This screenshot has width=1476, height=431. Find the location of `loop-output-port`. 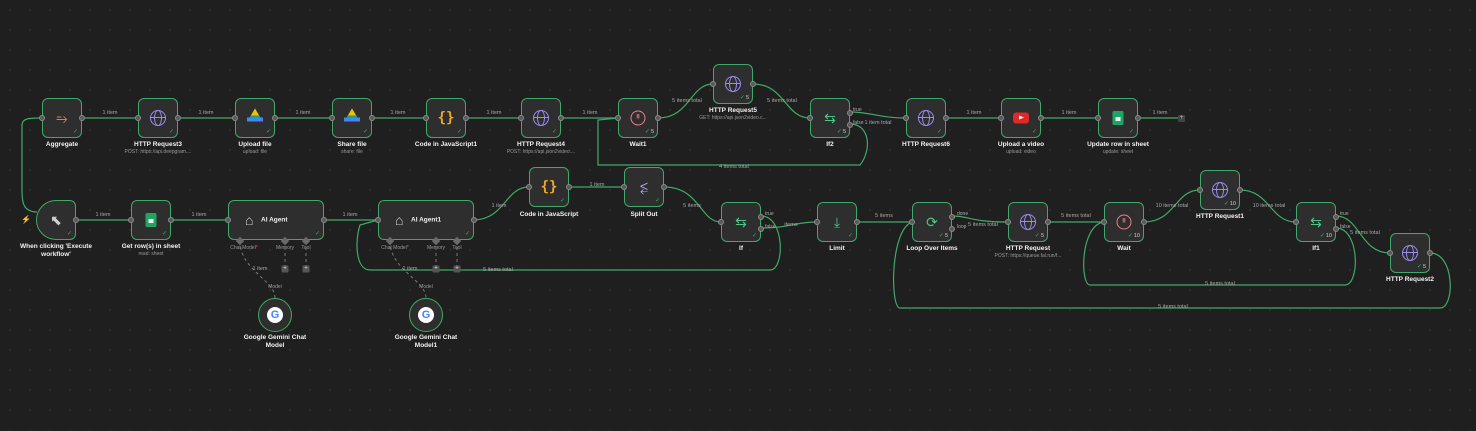

loop-output-port is located at coordinates (952, 229).